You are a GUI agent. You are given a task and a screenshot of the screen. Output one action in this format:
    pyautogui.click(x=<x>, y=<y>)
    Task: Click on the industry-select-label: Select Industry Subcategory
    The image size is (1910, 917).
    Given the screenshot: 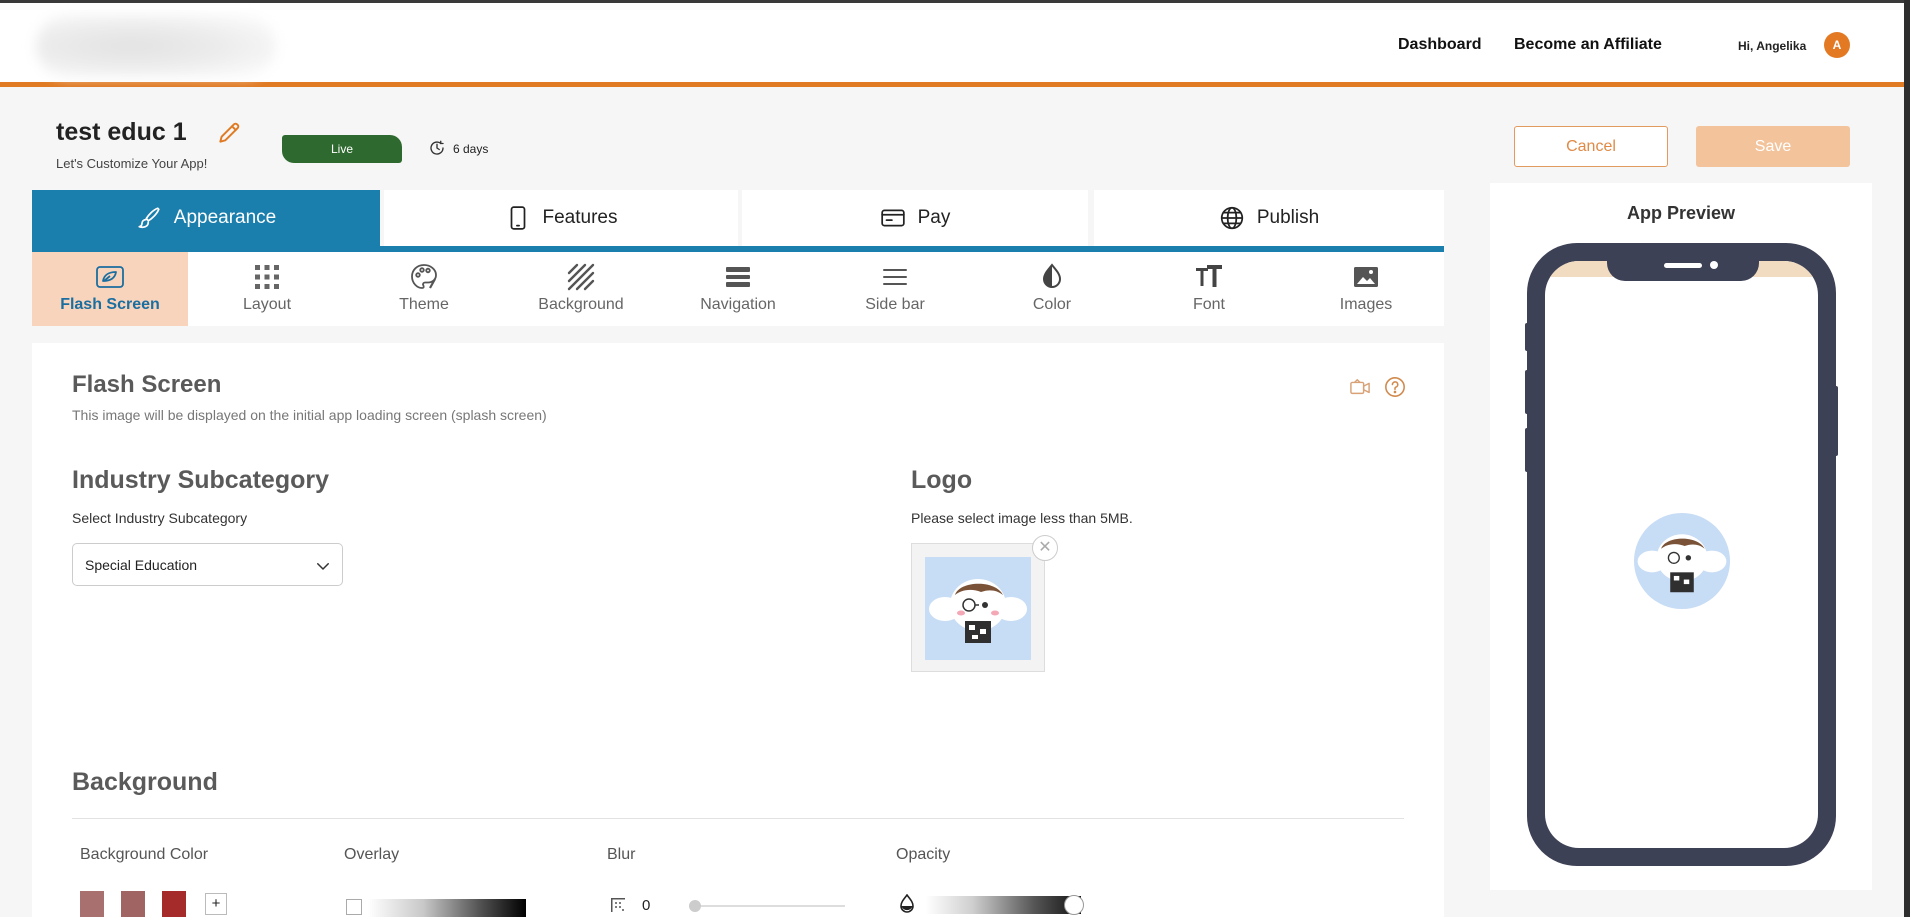 What is the action you would take?
    pyautogui.click(x=160, y=518)
    